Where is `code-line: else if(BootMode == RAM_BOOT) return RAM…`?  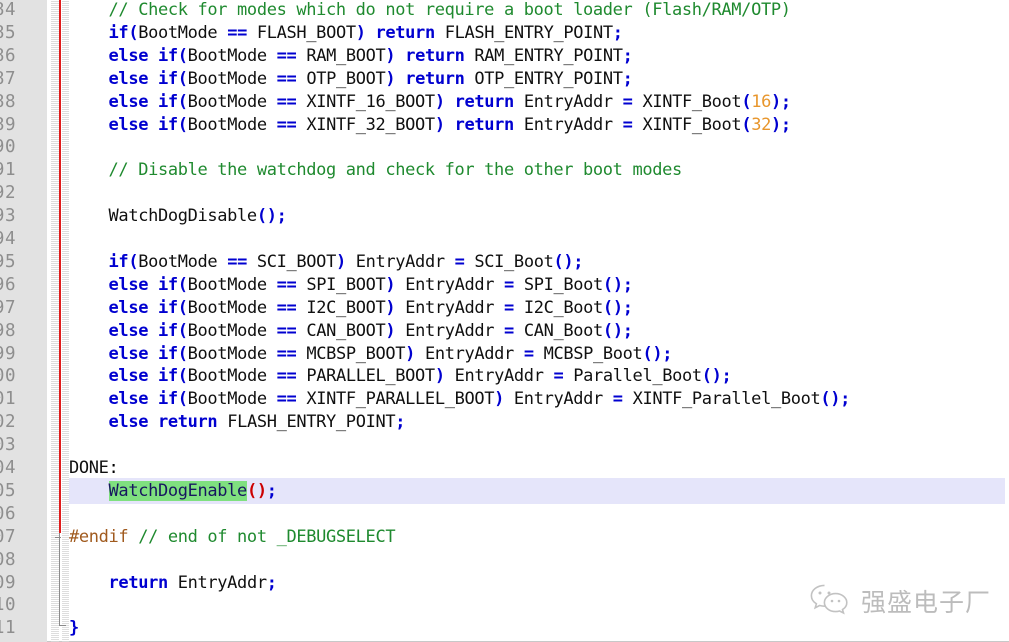 code-line: else if(BootMode == RAM_BOOT) return RAM… is located at coordinates (351, 56).